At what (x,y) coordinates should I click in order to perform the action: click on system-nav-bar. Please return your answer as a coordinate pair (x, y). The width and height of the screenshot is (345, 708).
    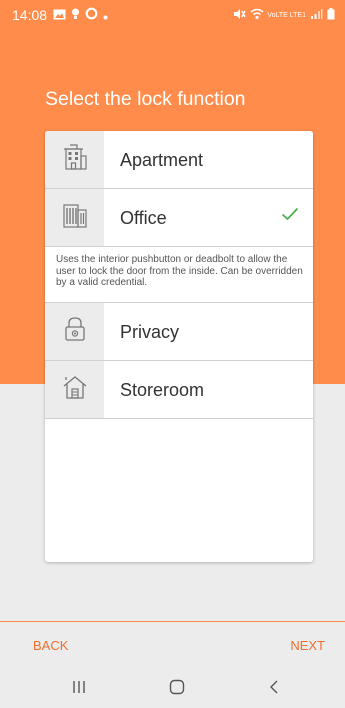
    Looking at the image, I should click on (172, 687).